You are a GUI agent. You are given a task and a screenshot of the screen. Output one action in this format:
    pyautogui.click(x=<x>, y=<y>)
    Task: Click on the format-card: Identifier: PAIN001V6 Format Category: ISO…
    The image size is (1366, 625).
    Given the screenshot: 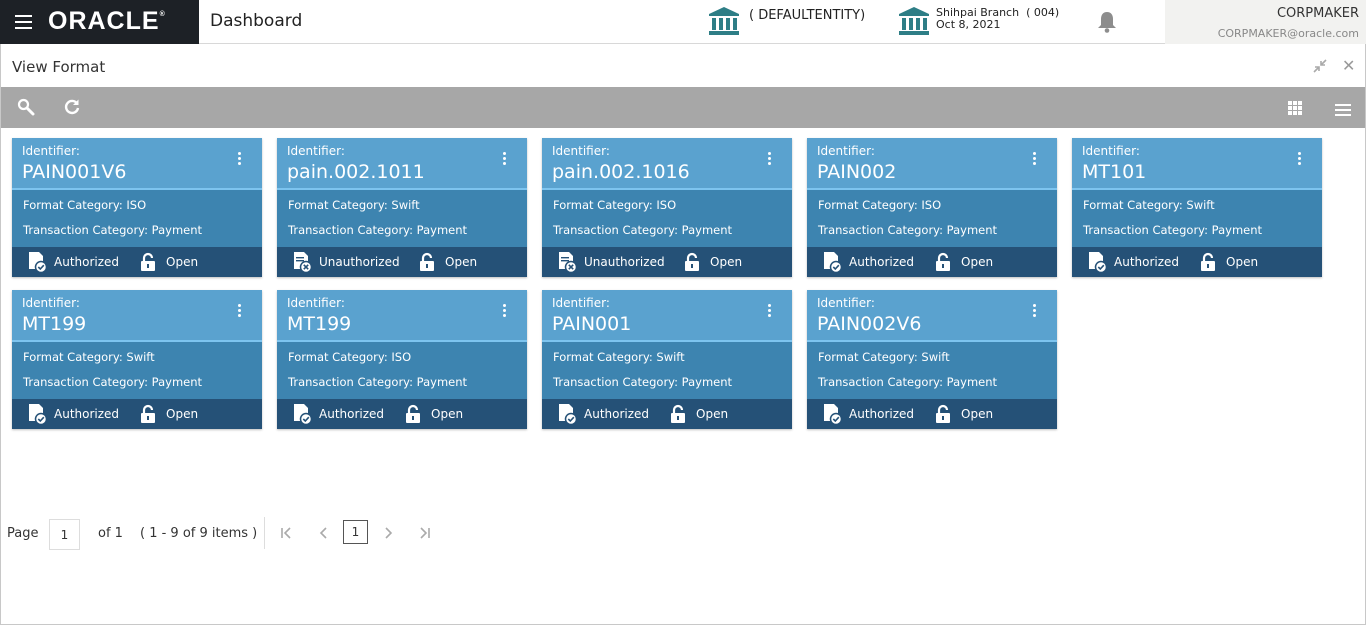 What is the action you would take?
    pyautogui.click(x=137, y=207)
    